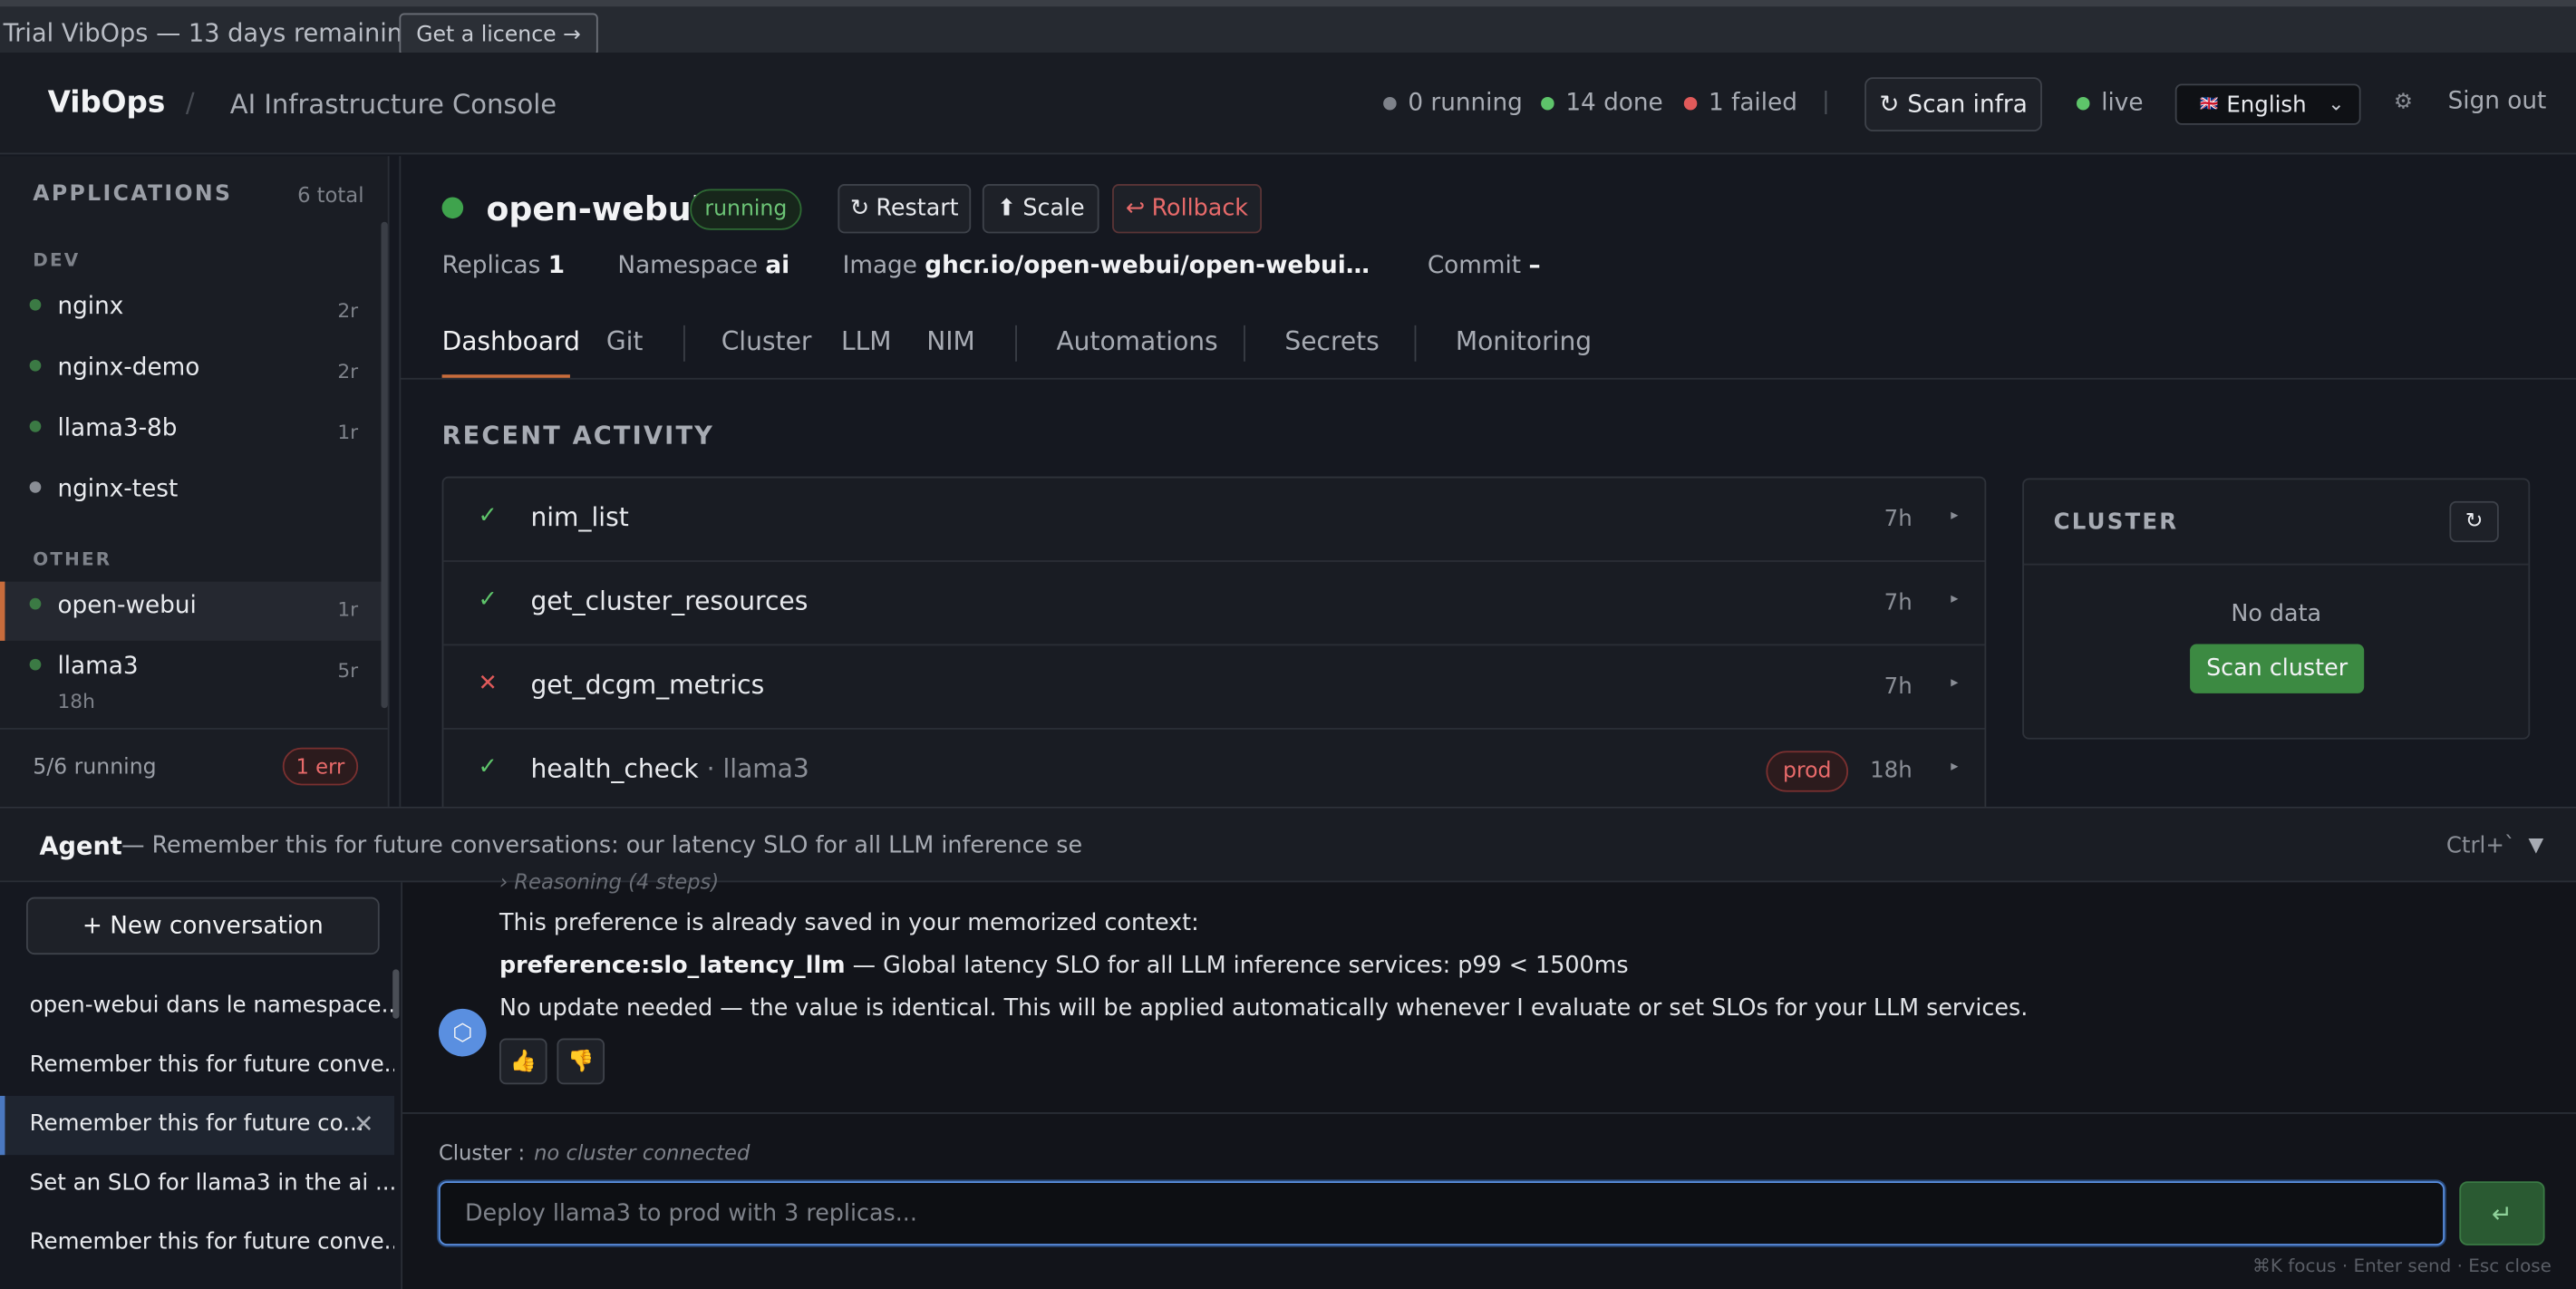  What do you see at coordinates (2209, 104) in the screenshot?
I see `uk-flag-icon: 🇬🇧` at bounding box center [2209, 104].